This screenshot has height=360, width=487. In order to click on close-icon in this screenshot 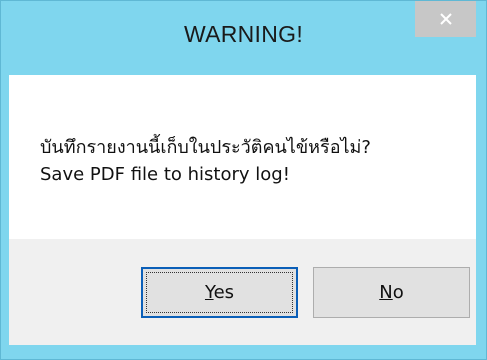, I will do `click(445, 19)`.